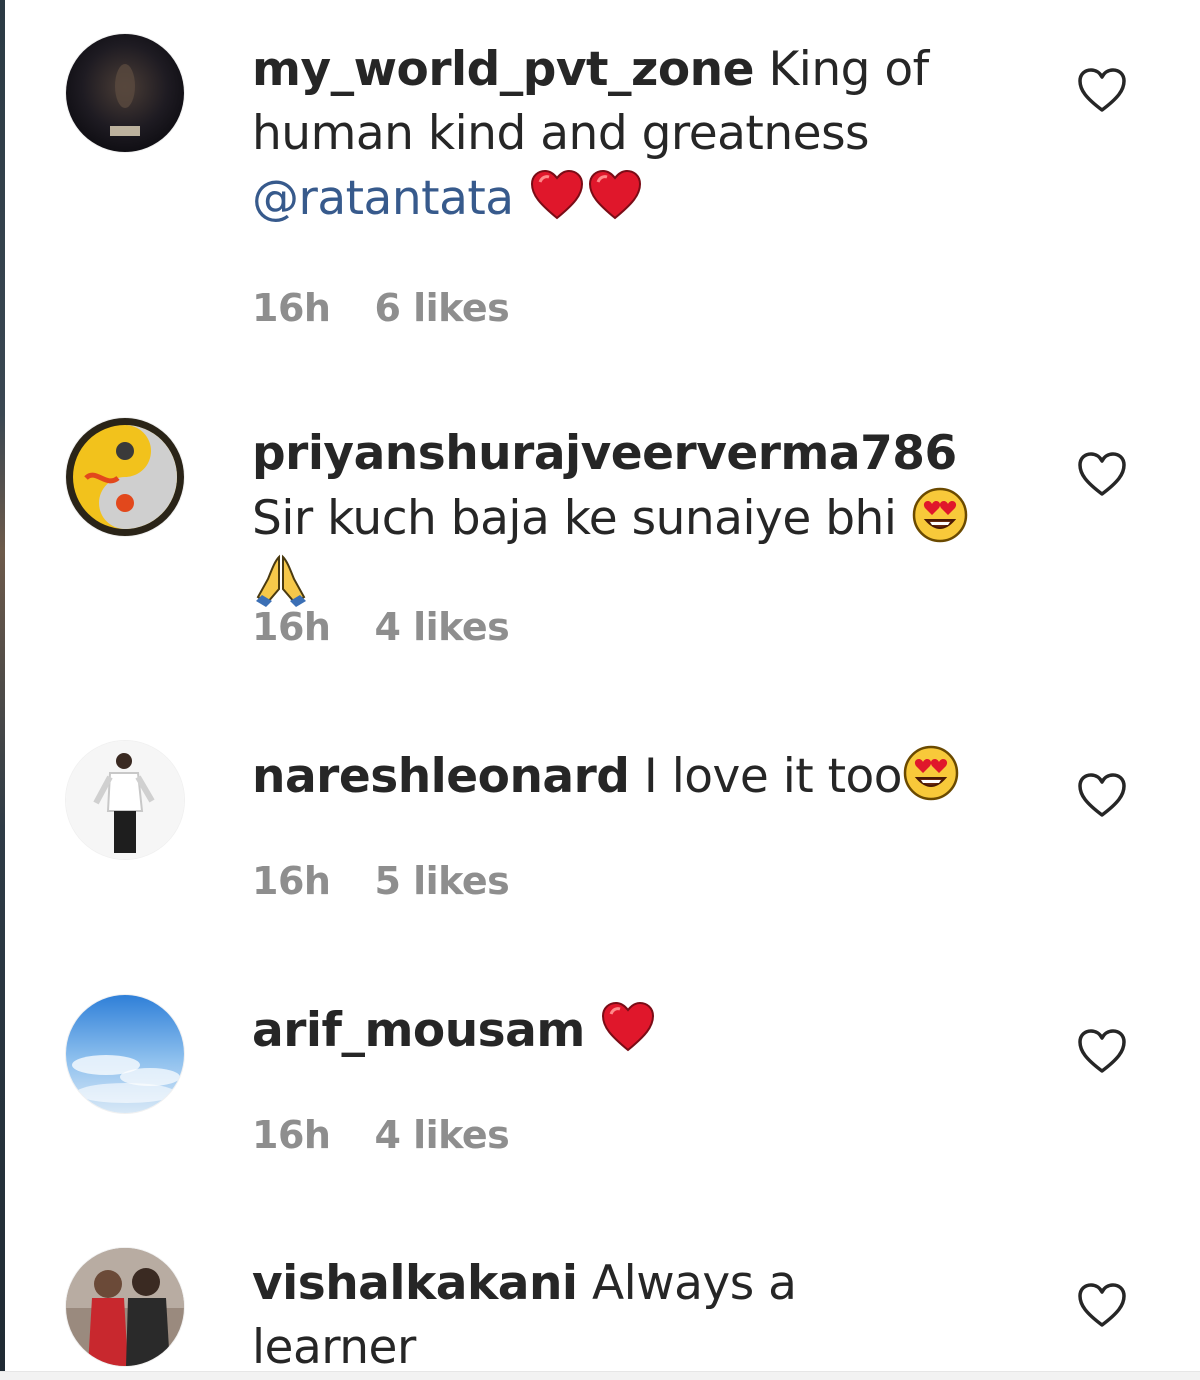  I want to click on comment-body: Sir kuch baja ke sunaiye bhi, so click(574, 518).